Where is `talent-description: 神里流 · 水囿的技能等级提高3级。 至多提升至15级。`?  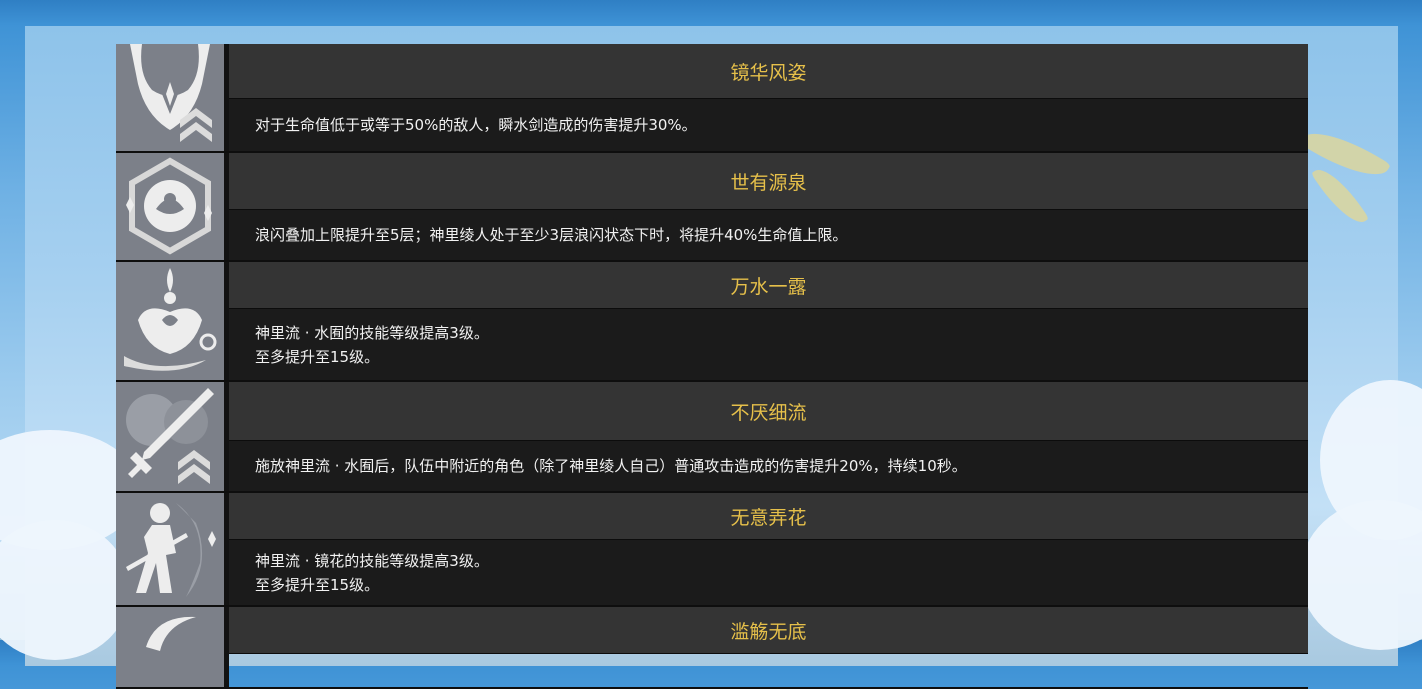
talent-description: 神里流 · 水囿的技能等级提高3级。 至多提升至15级。 is located at coordinates (768, 344).